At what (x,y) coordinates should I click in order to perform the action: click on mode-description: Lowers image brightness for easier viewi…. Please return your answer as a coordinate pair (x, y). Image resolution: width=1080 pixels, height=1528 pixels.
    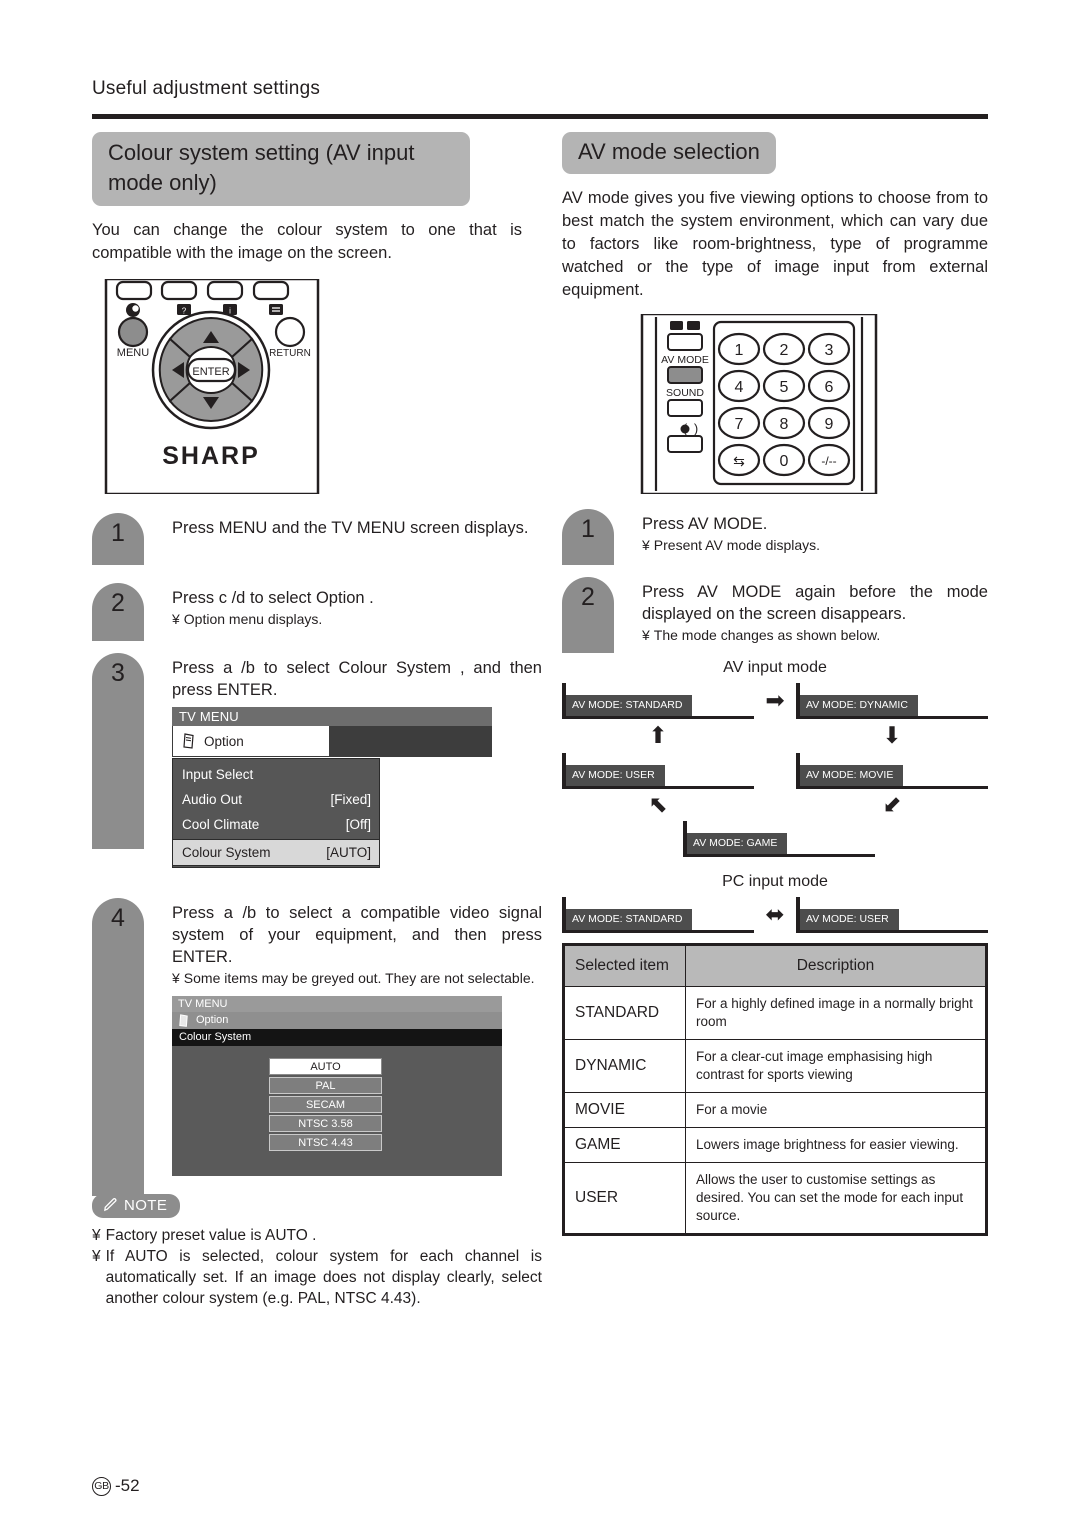
    Looking at the image, I should click on (836, 1145).